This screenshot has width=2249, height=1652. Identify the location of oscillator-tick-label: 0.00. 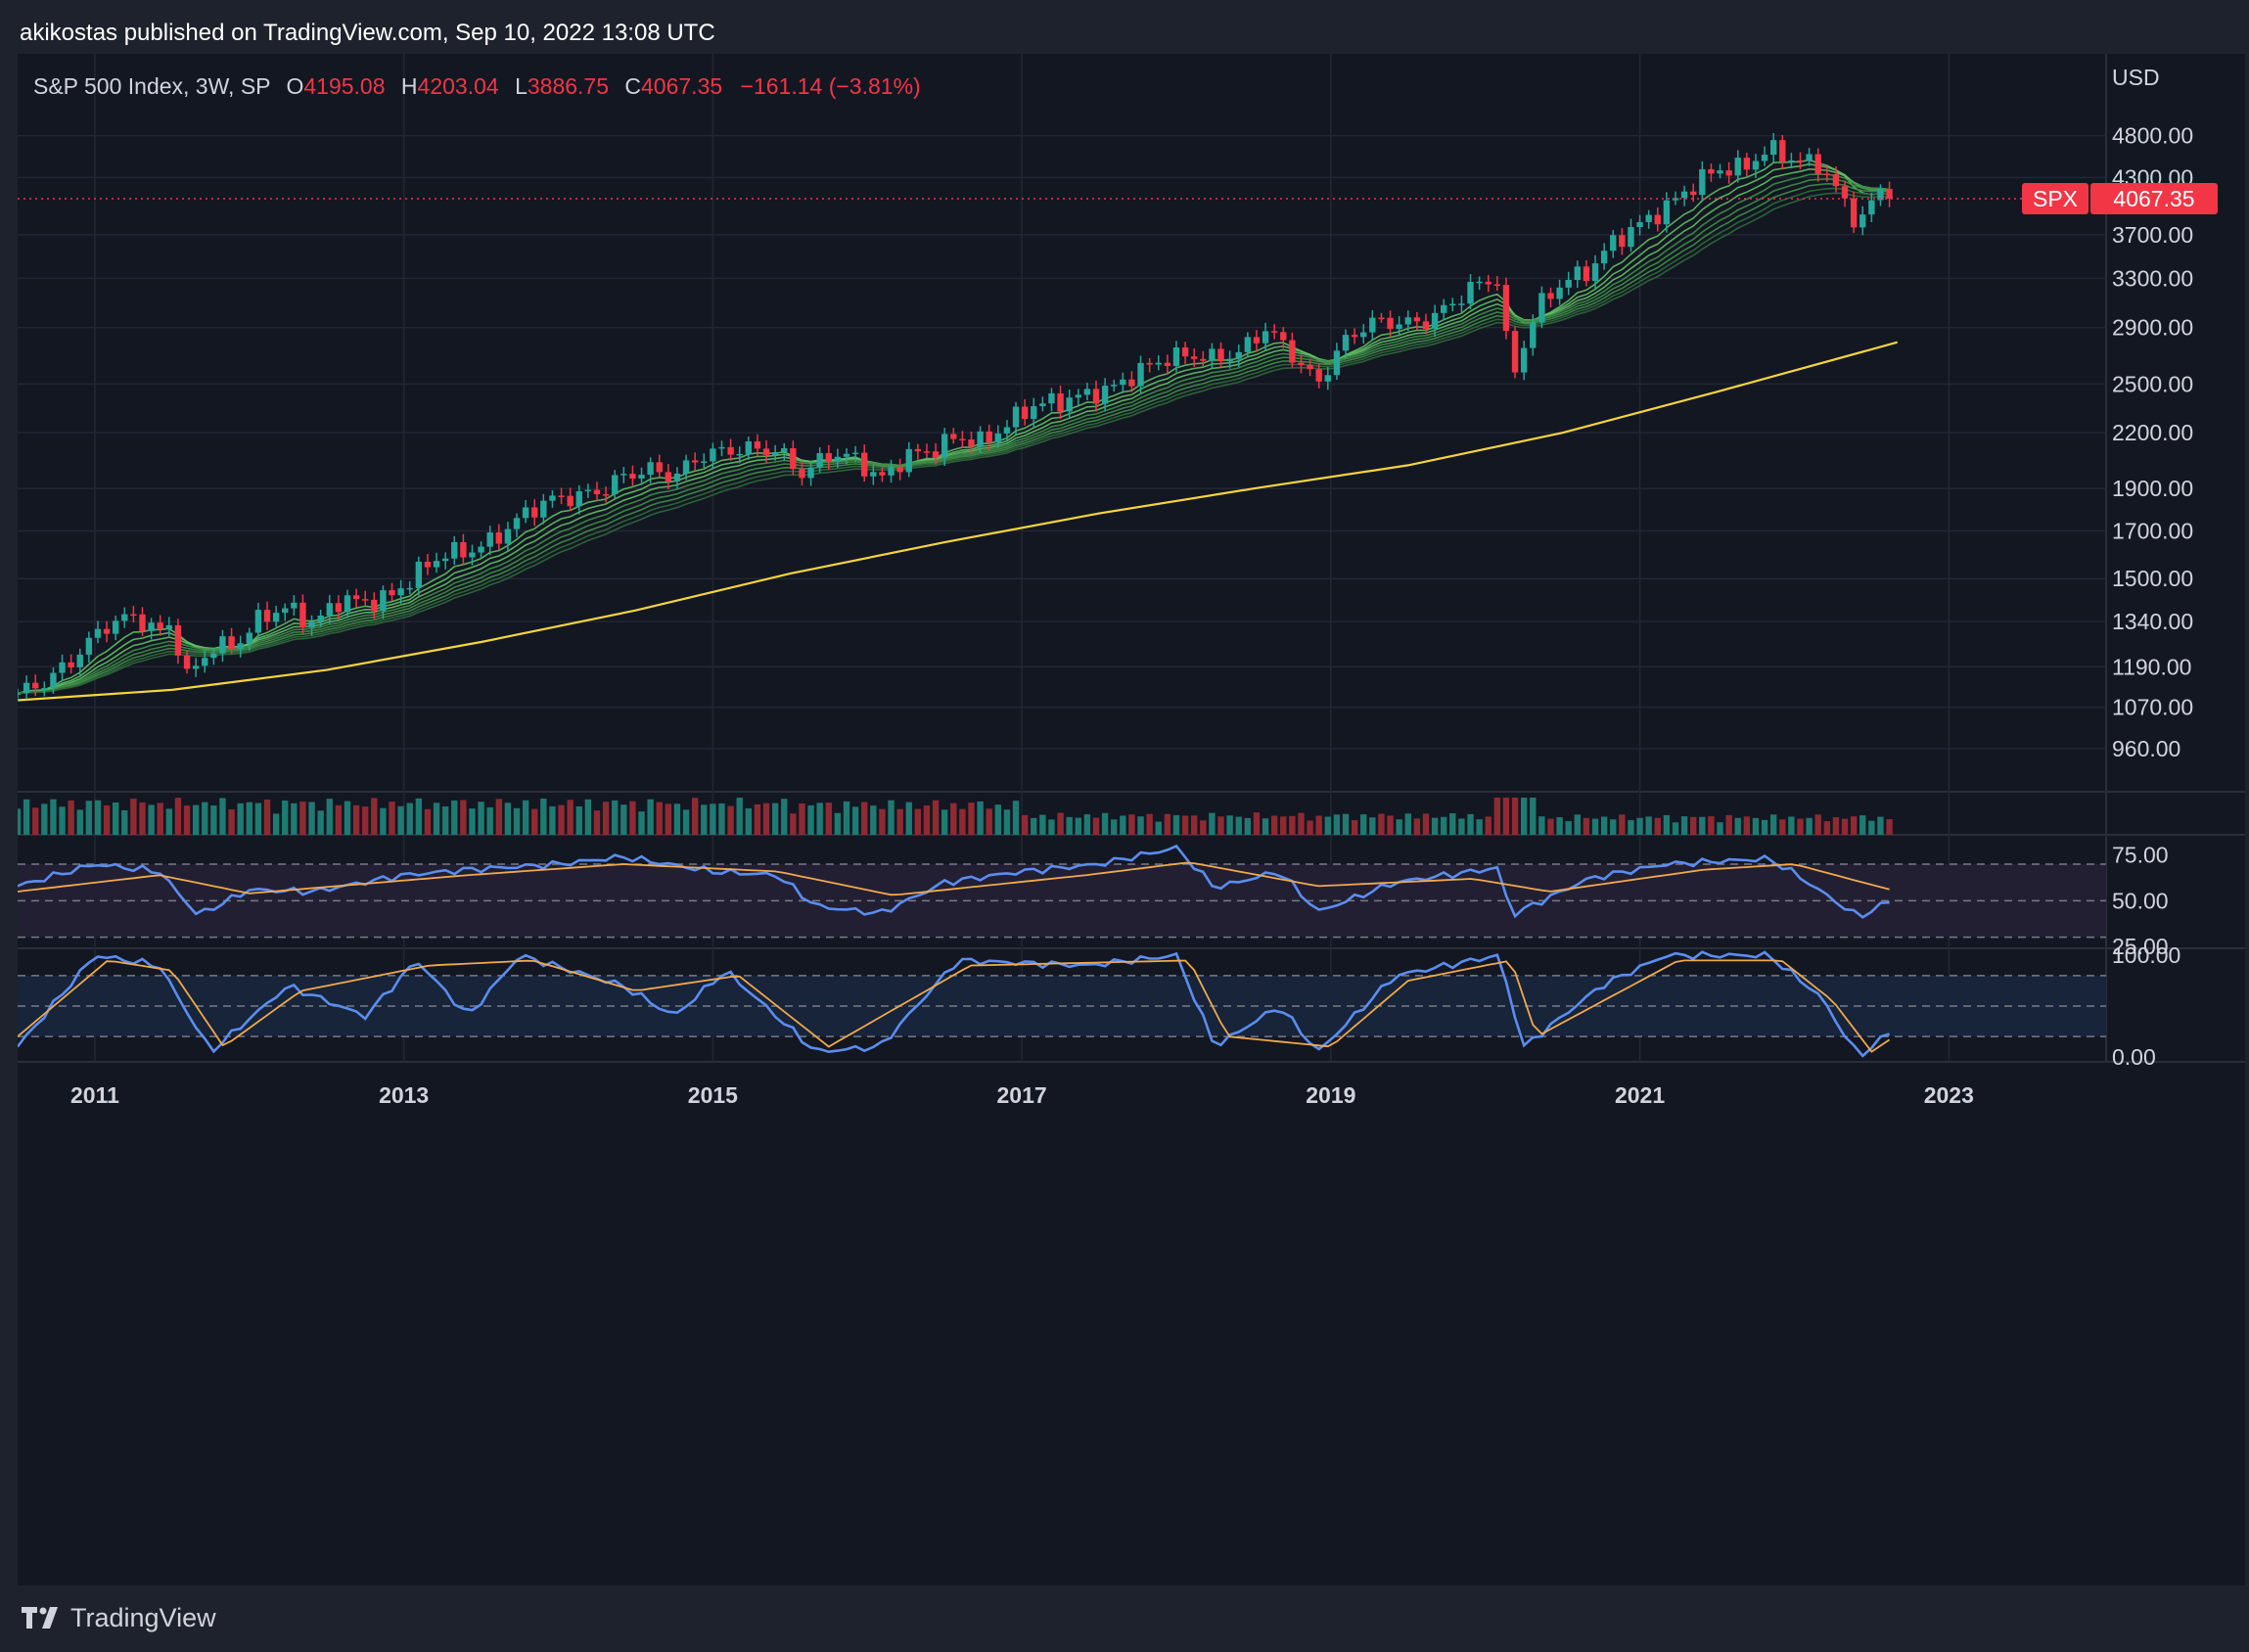
(2134, 1057).